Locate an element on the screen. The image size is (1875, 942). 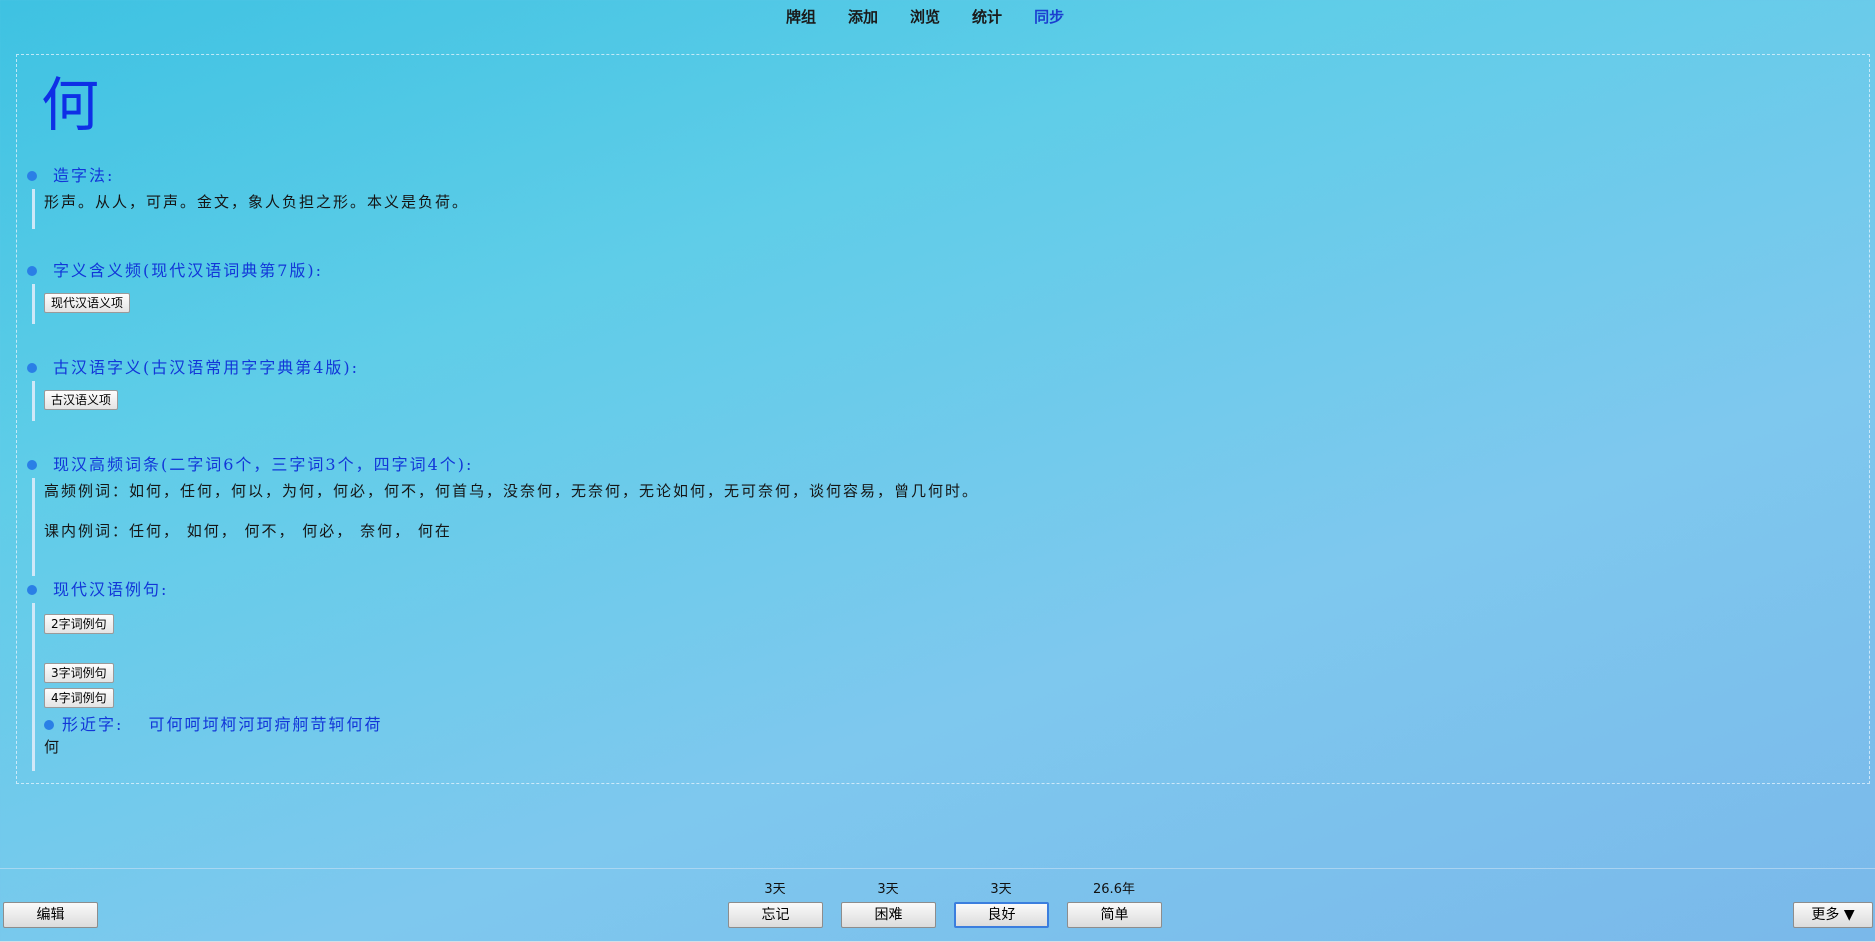
interval-easy: 26.6年 is located at coordinates (1114, 889).